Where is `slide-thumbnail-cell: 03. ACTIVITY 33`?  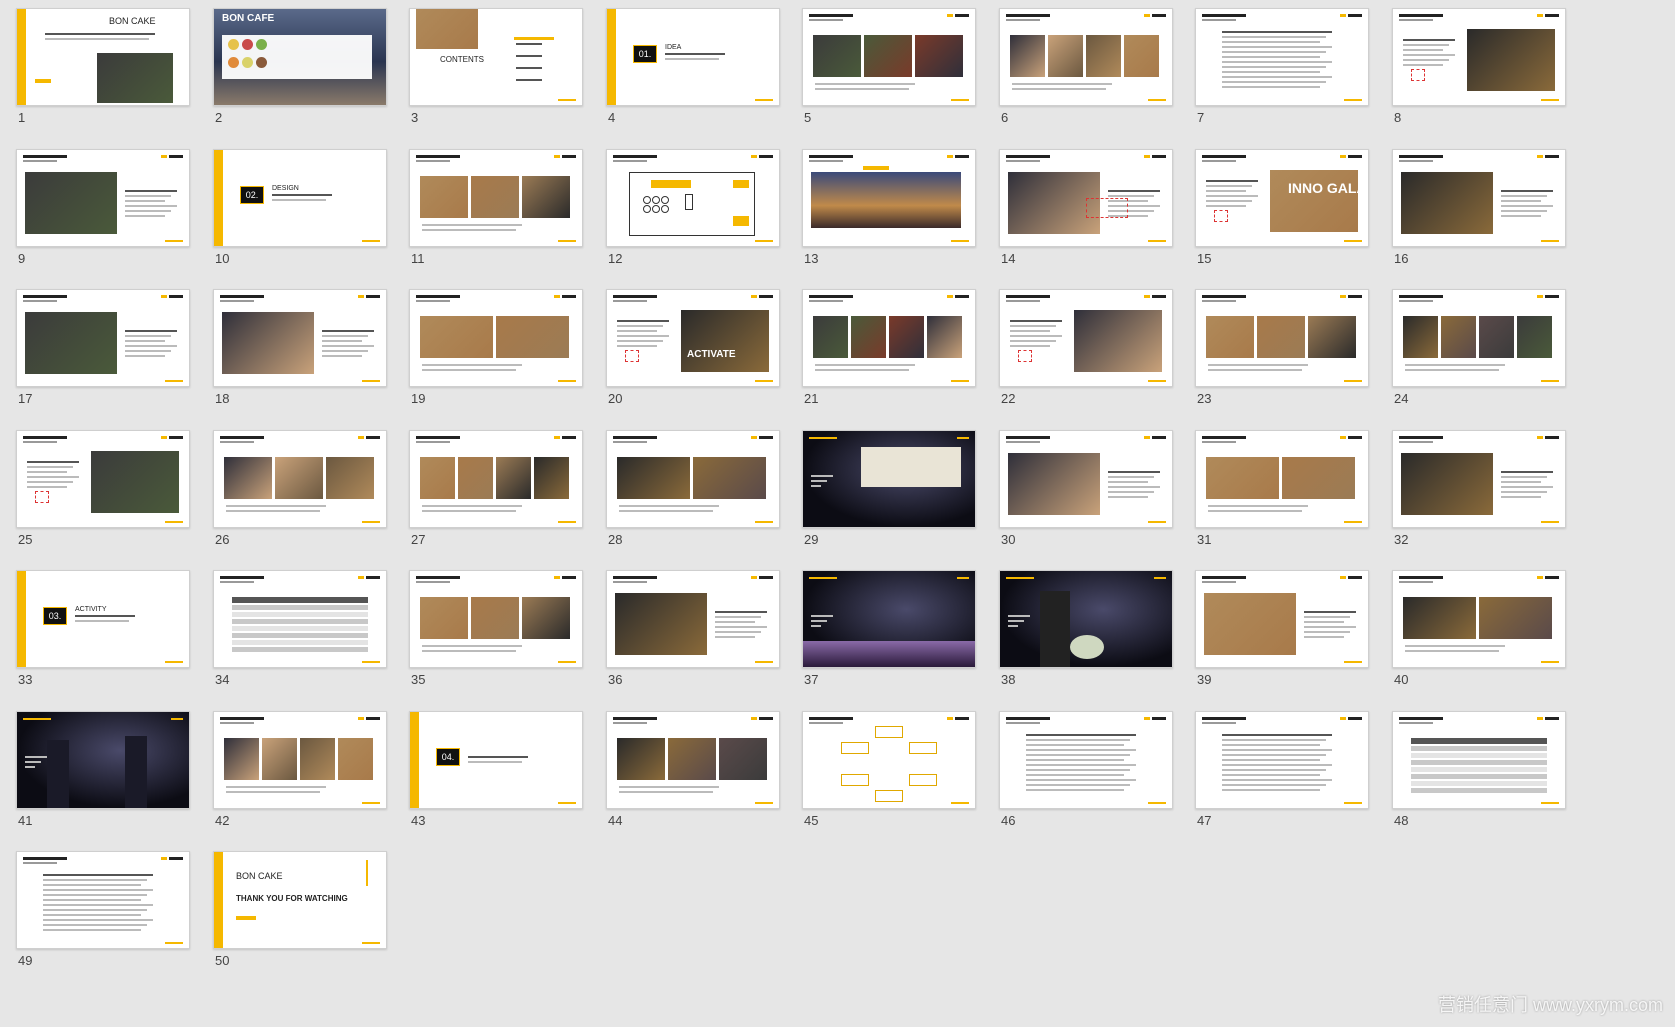
slide-thumbnail-cell: 03. ACTIVITY 33 is located at coordinates (103, 628).